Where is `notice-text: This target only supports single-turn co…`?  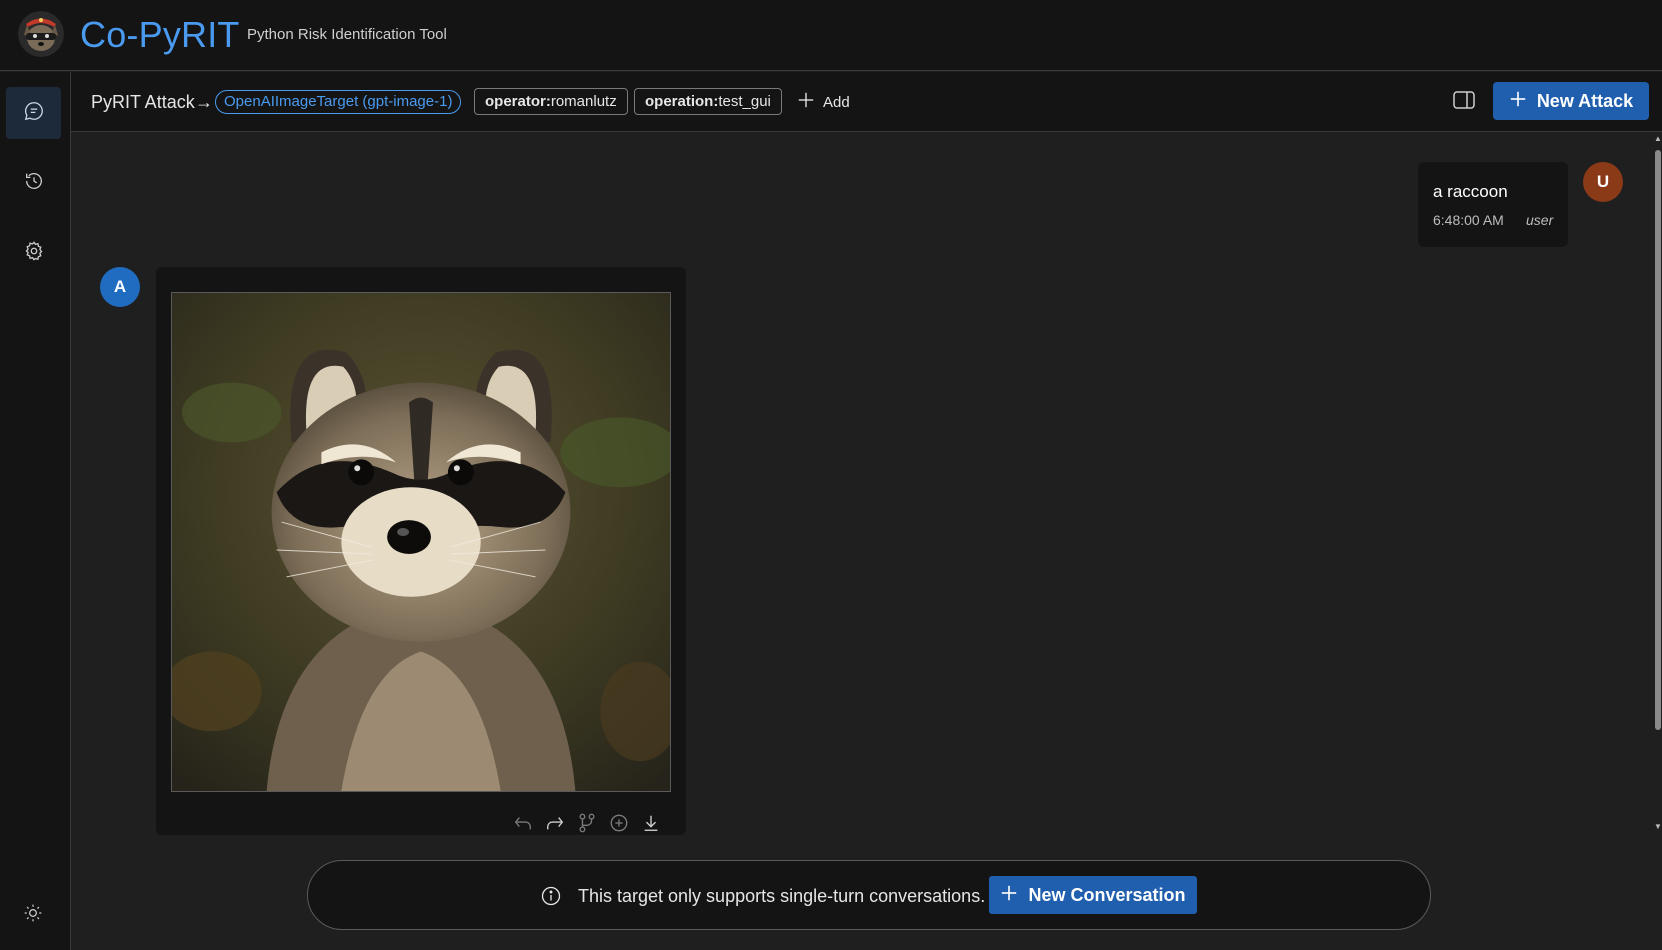
notice-text: This target only supports single-turn co… is located at coordinates (782, 896).